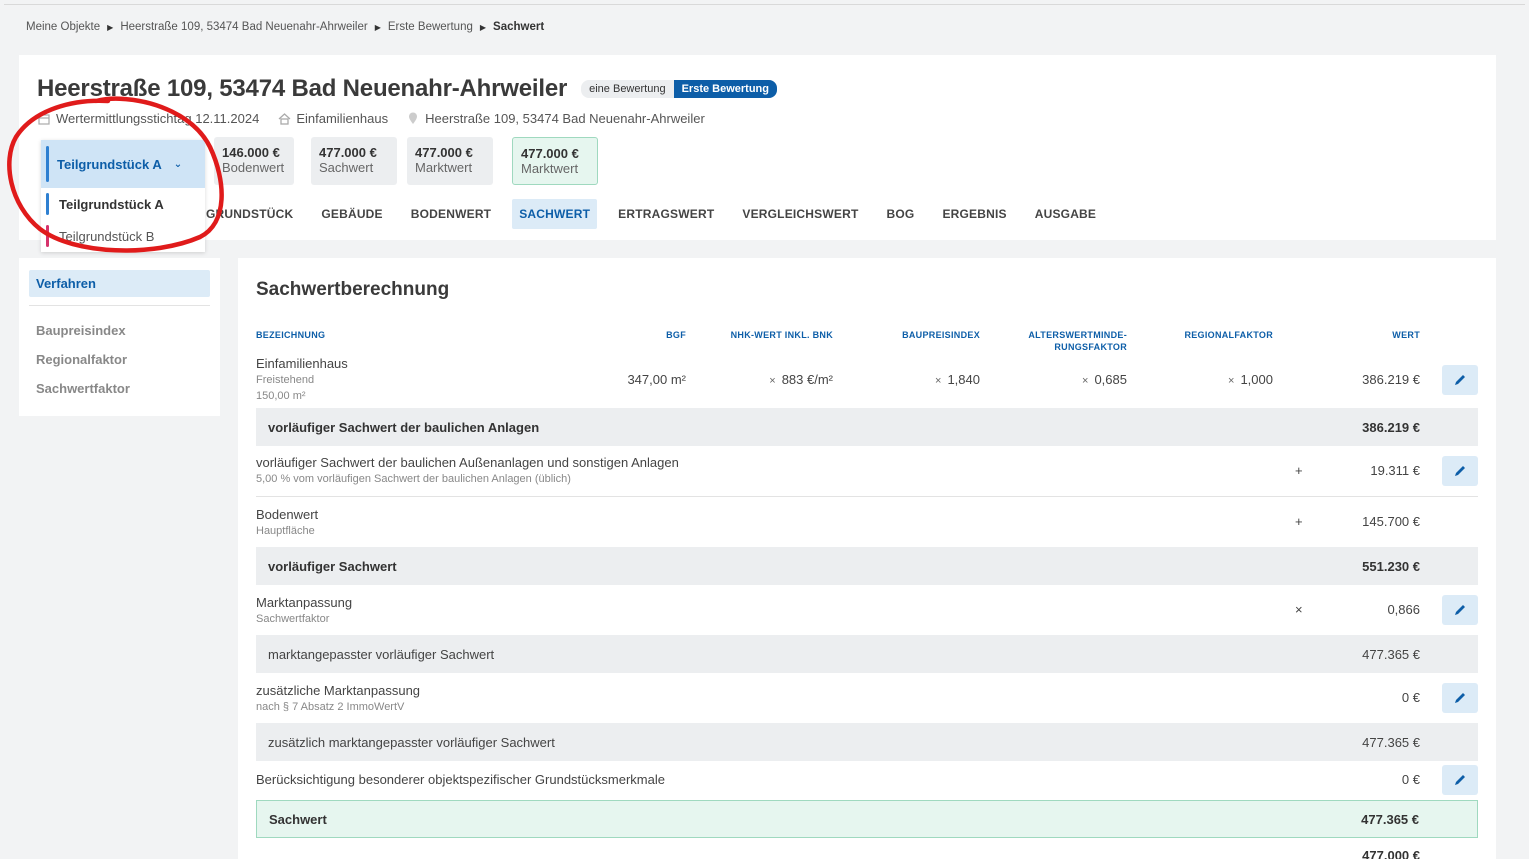 The width and height of the screenshot is (1529, 859). What do you see at coordinates (867, 819) in the screenshot?
I see `sum-row-sachwert: Sachwert 477.365 €` at bounding box center [867, 819].